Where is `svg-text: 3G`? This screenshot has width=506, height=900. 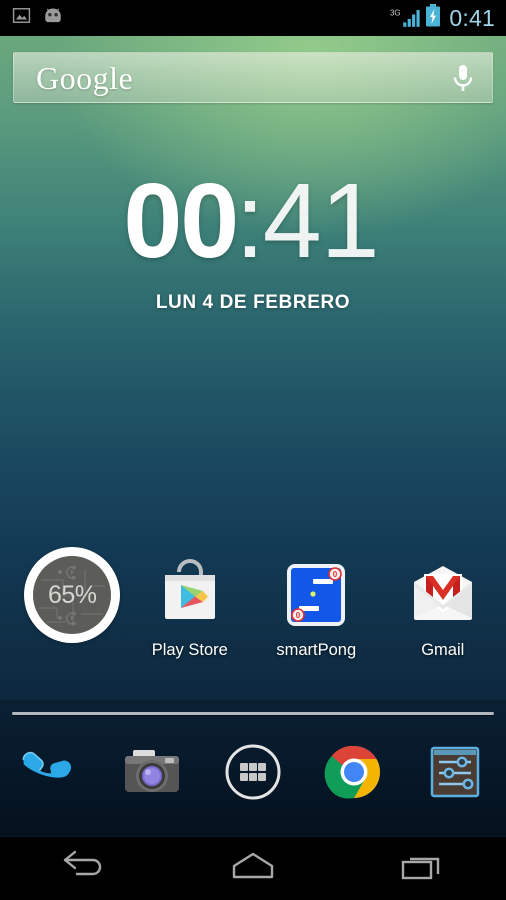
svg-text: 3G is located at coordinates (395, 12).